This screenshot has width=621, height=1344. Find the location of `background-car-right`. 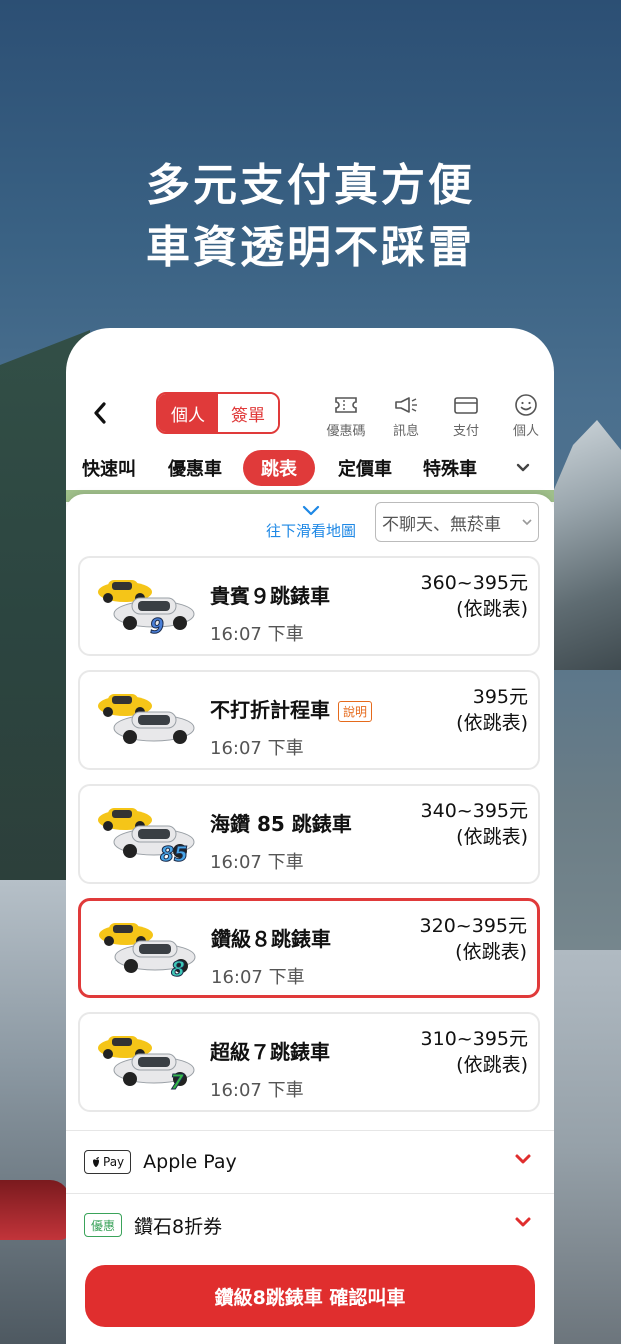

background-car-right is located at coordinates (583, 1147).